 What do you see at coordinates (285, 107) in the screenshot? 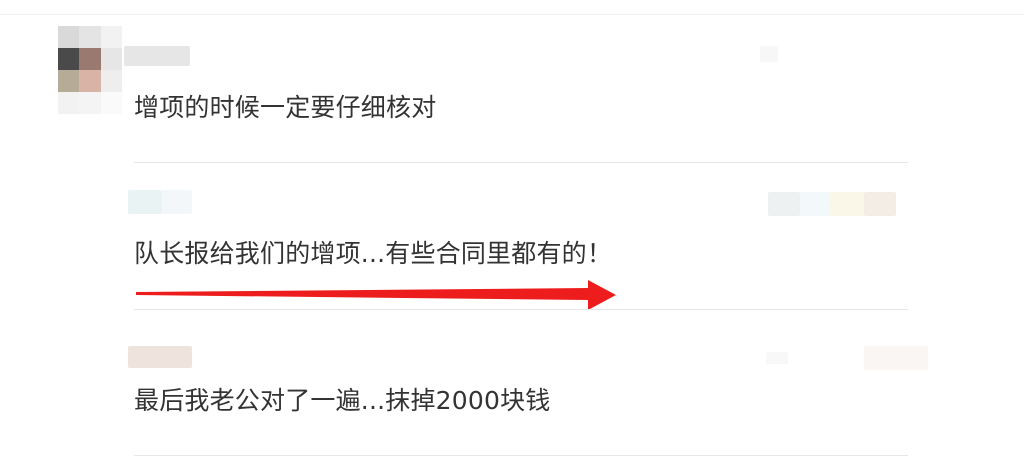
I see `comment-text: 增项的时候一定要仔细核对` at bounding box center [285, 107].